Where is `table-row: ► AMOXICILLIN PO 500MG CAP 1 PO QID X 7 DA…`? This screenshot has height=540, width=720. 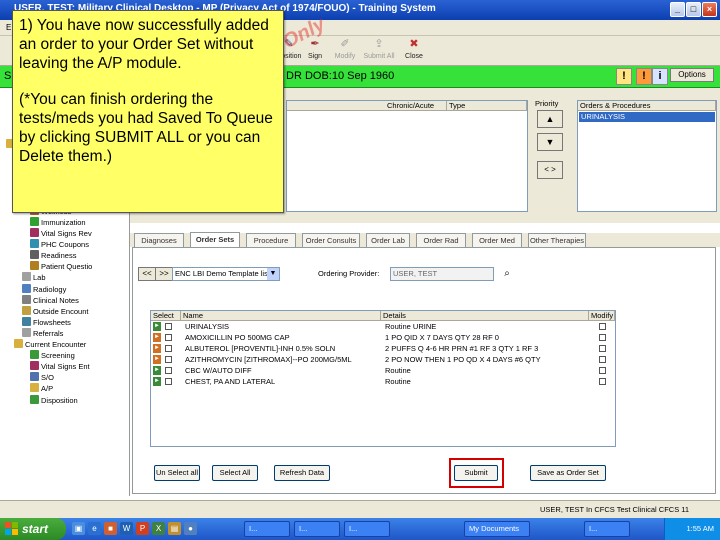
table-row: ► AMOXICILLIN PO 500MG CAP 1 PO QID X 7 DA… is located at coordinates (383, 337).